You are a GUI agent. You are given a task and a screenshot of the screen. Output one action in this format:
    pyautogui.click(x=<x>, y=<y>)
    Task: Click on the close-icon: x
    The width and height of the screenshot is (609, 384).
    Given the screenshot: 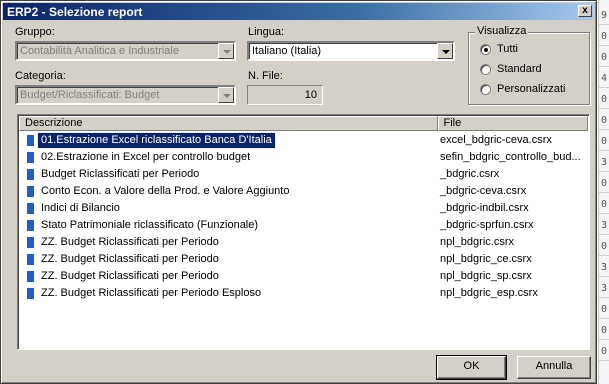 What is the action you would take?
    pyautogui.click(x=585, y=10)
    